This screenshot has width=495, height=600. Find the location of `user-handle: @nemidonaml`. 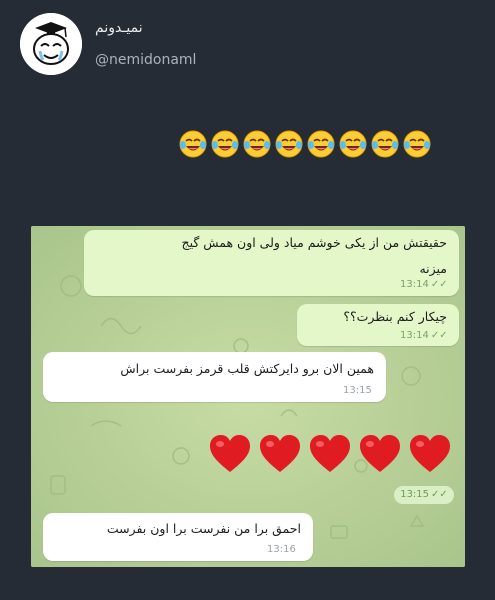

user-handle: @nemidonaml is located at coordinates (145, 60).